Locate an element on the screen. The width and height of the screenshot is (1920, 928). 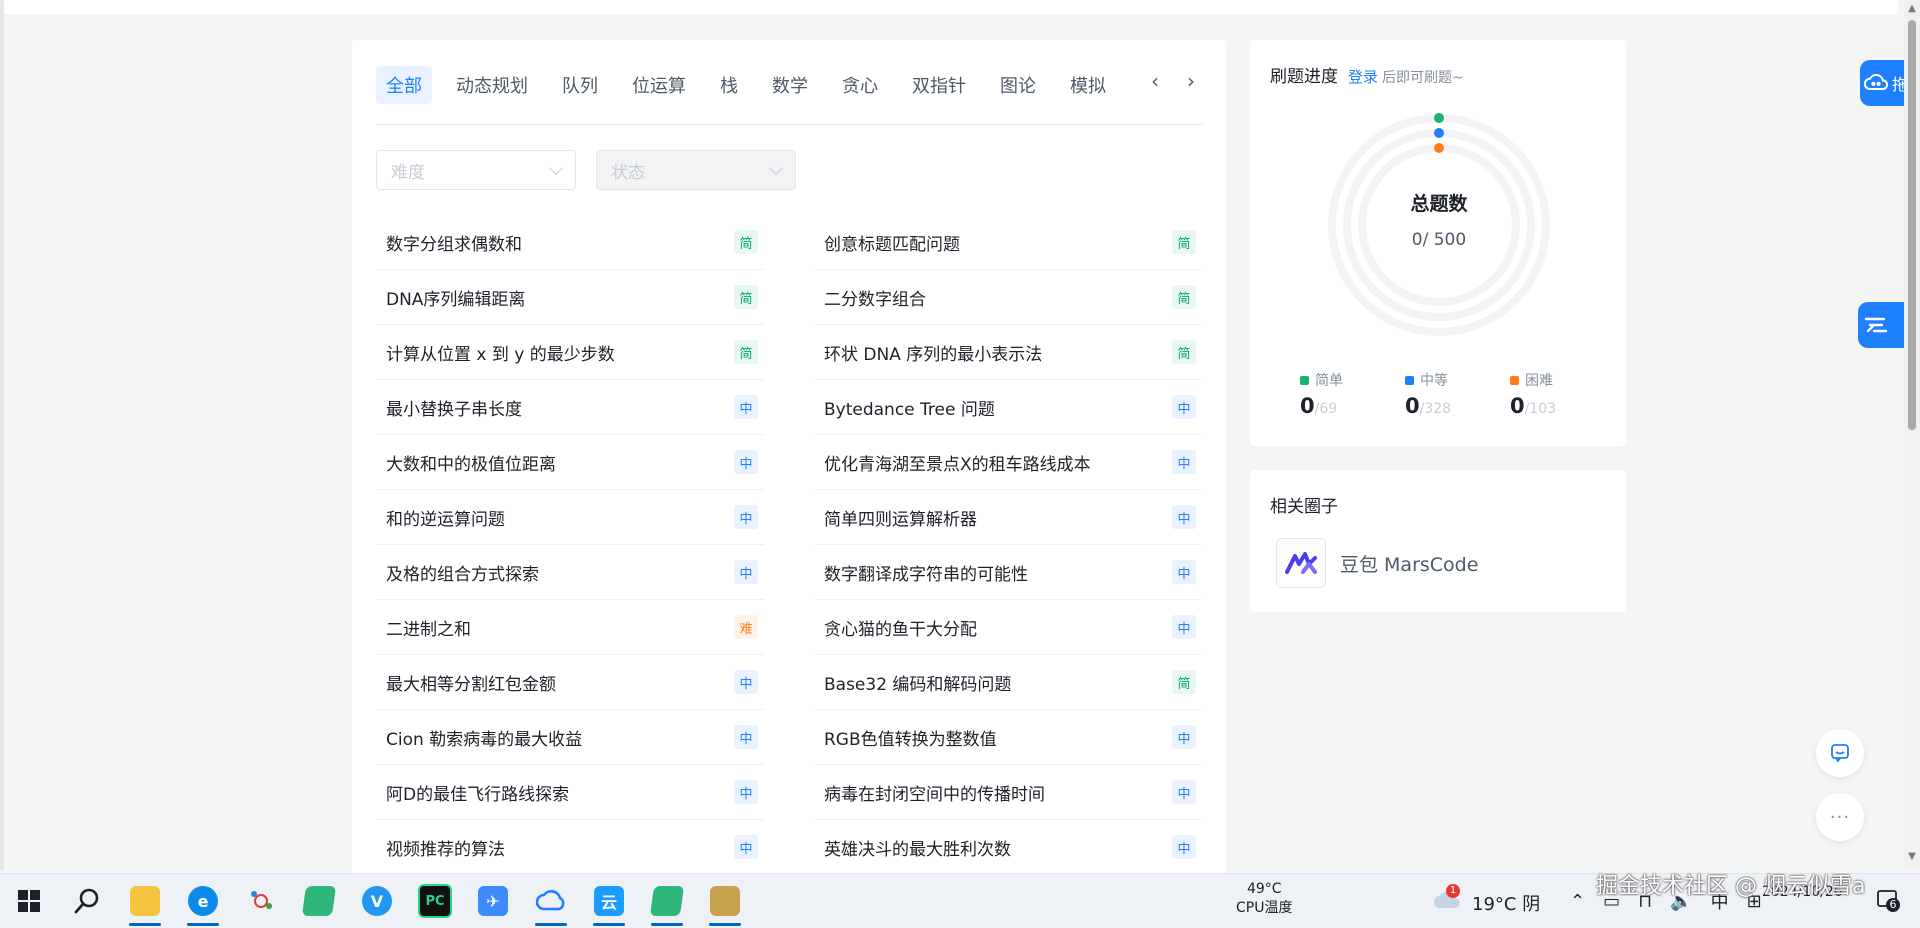
tab-stack: 栈 is located at coordinates (729, 85).